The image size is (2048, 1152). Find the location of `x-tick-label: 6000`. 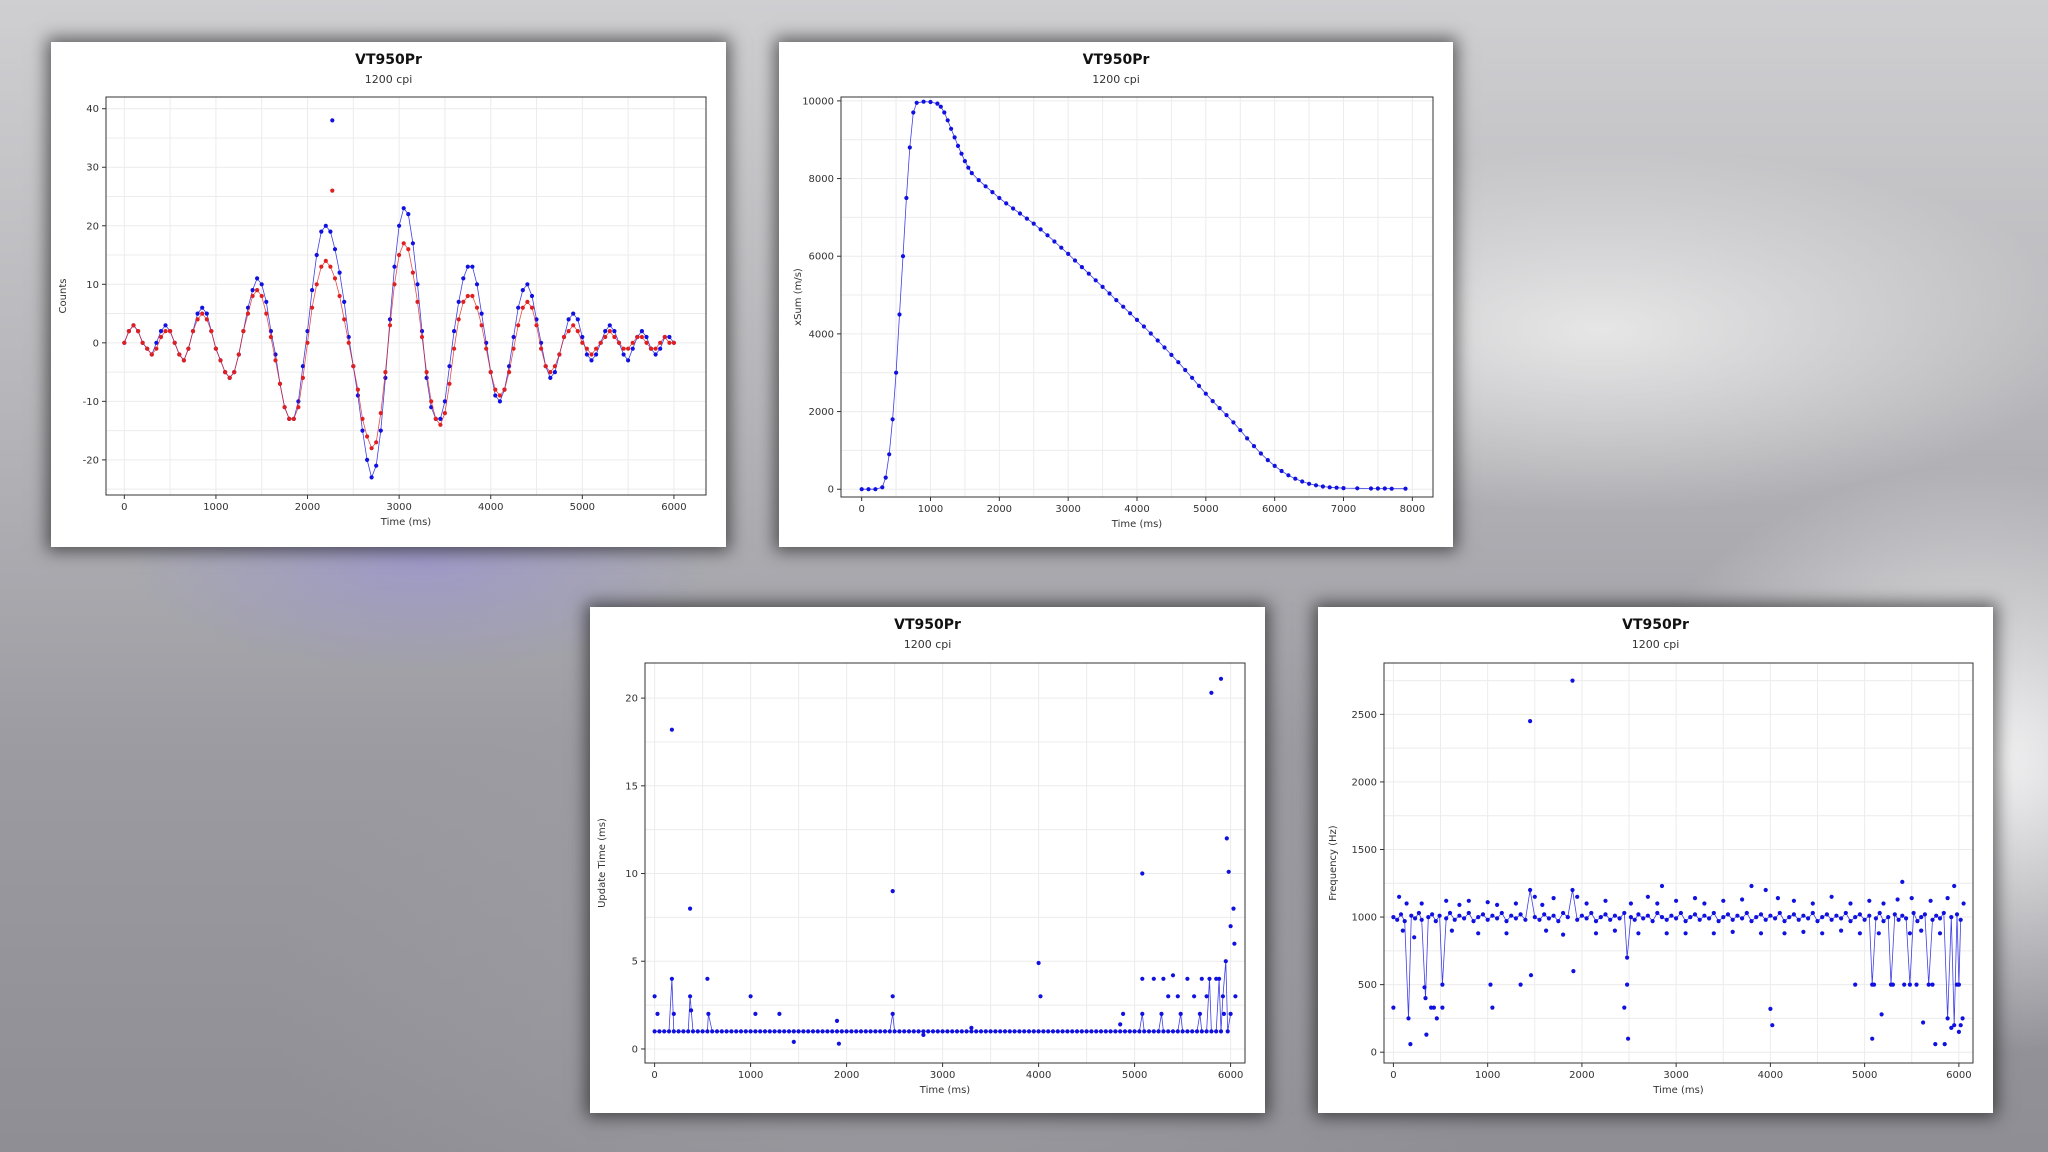

x-tick-label: 6000 is located at coordinates (1230, 1075).